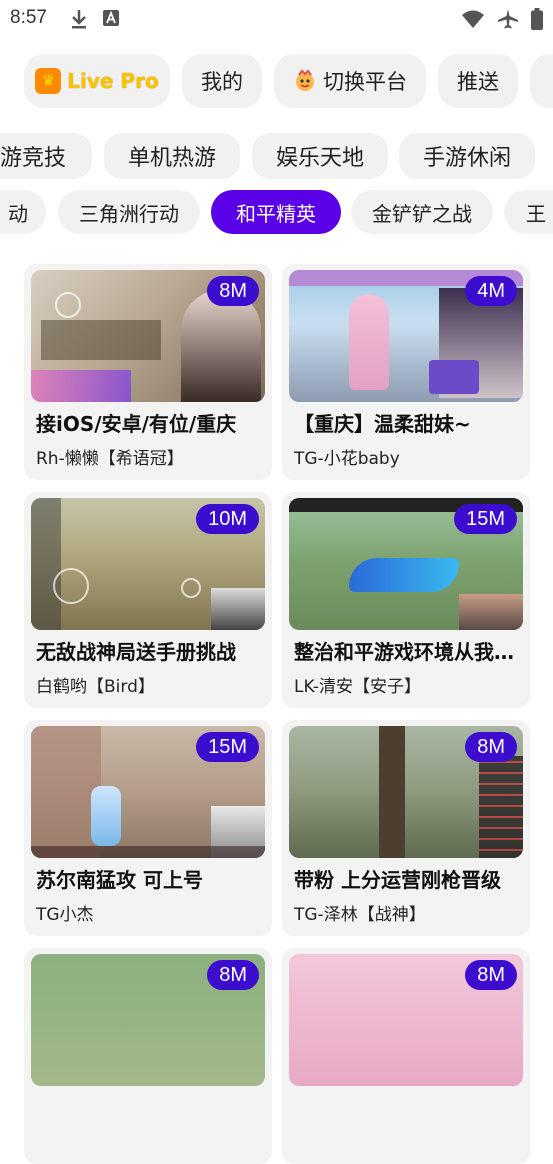 Image resolution: width=553 pixels, height=1164 pixels. I want to click on streamer-name: Rh-懒懒【希语冠】, so click(110, 459).